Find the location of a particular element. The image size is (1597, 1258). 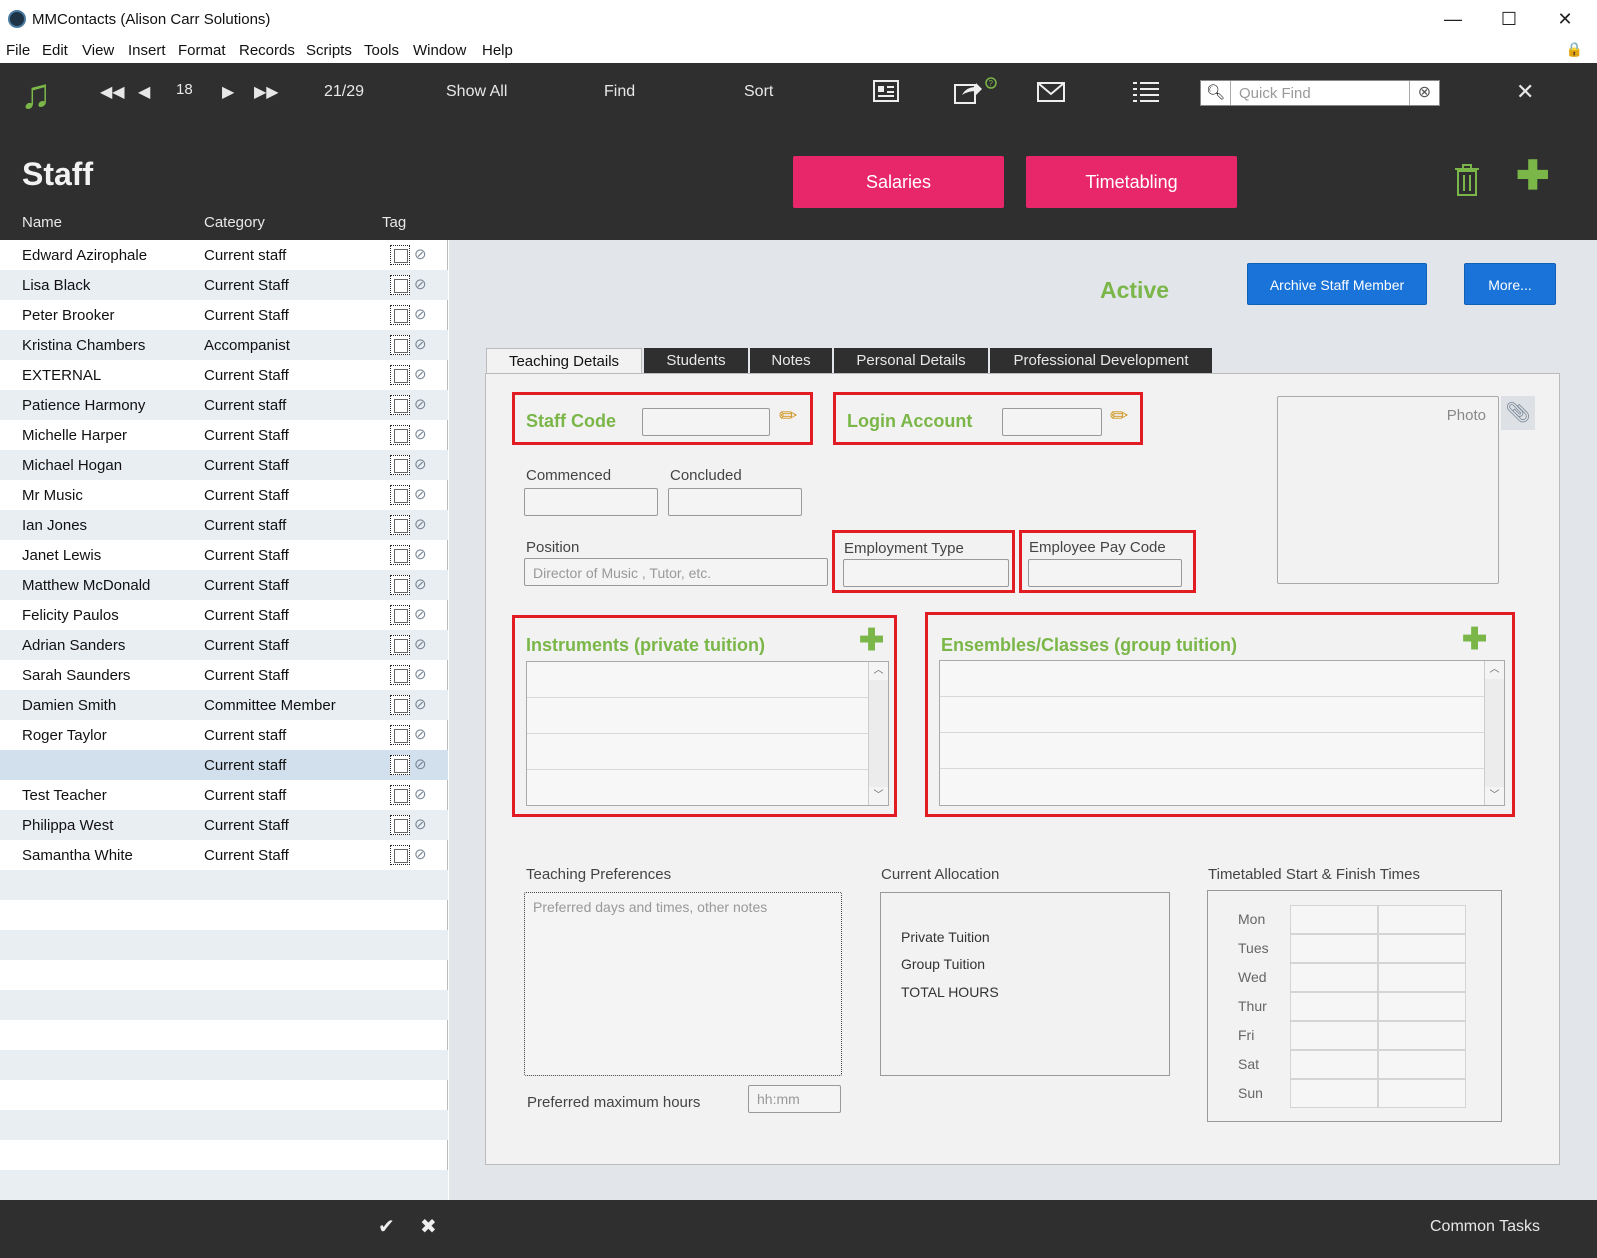

photo-container: Photo is located at coordinates (1388, 490).